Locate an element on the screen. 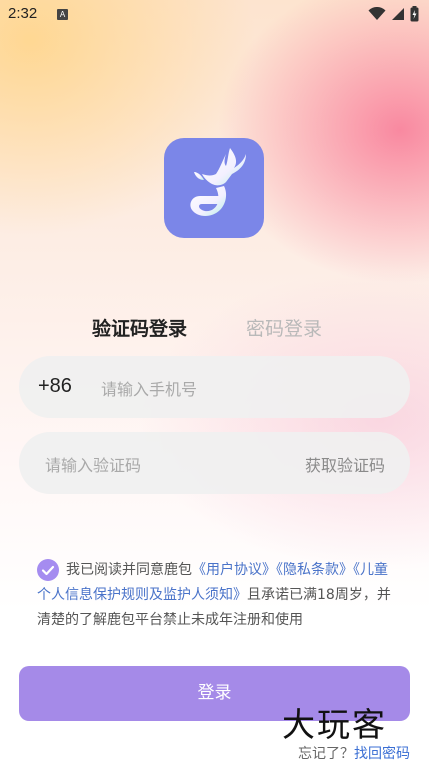 The image size is (429, 764). forgot-password-row: 忘记了？找回密码 is located at coordinates (354, 753).